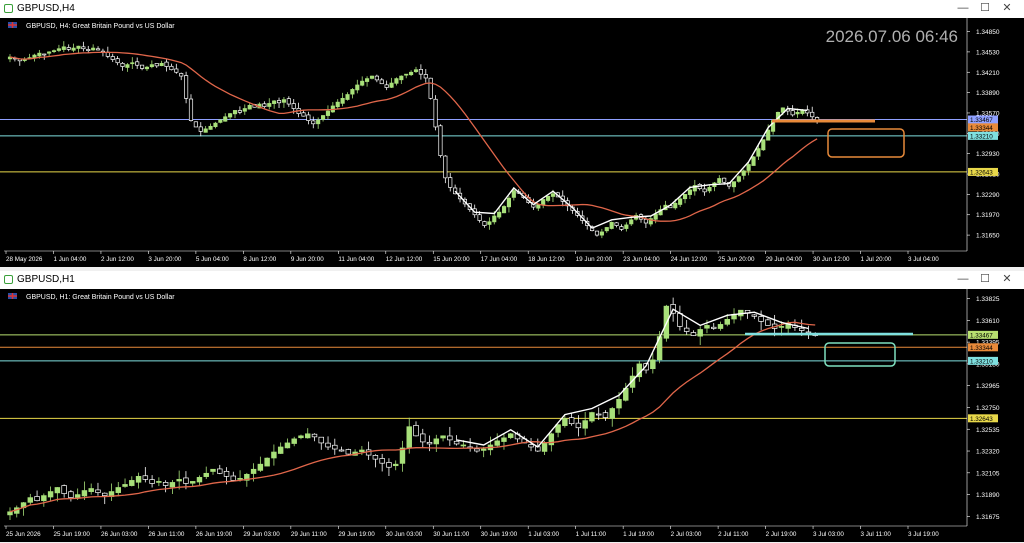 This screenshot has height=543, width=1024. What do you see at coordinates (988, 236) in the screenshot?
I see `y-tick-label: 1.31650` at bounding box center [988, 236].